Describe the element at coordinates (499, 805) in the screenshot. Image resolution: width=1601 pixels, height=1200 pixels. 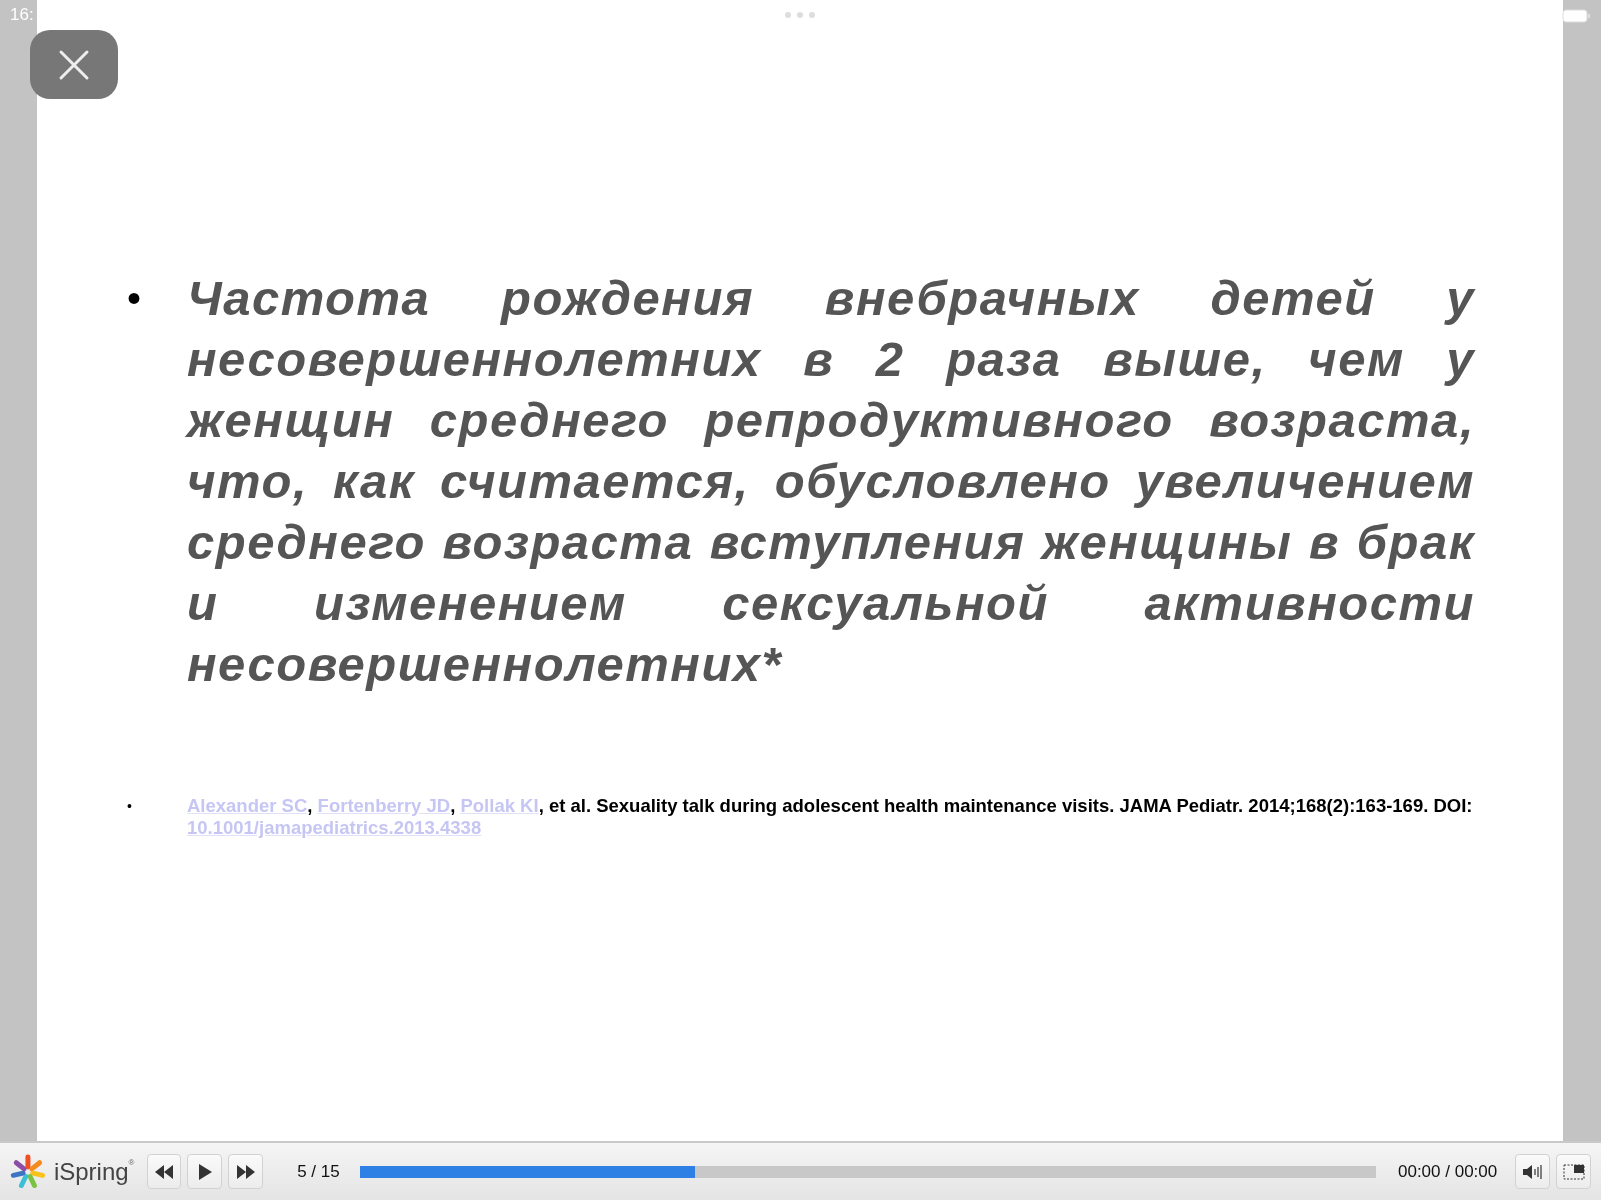
I see `citation-link: Pollak KI` at that location.